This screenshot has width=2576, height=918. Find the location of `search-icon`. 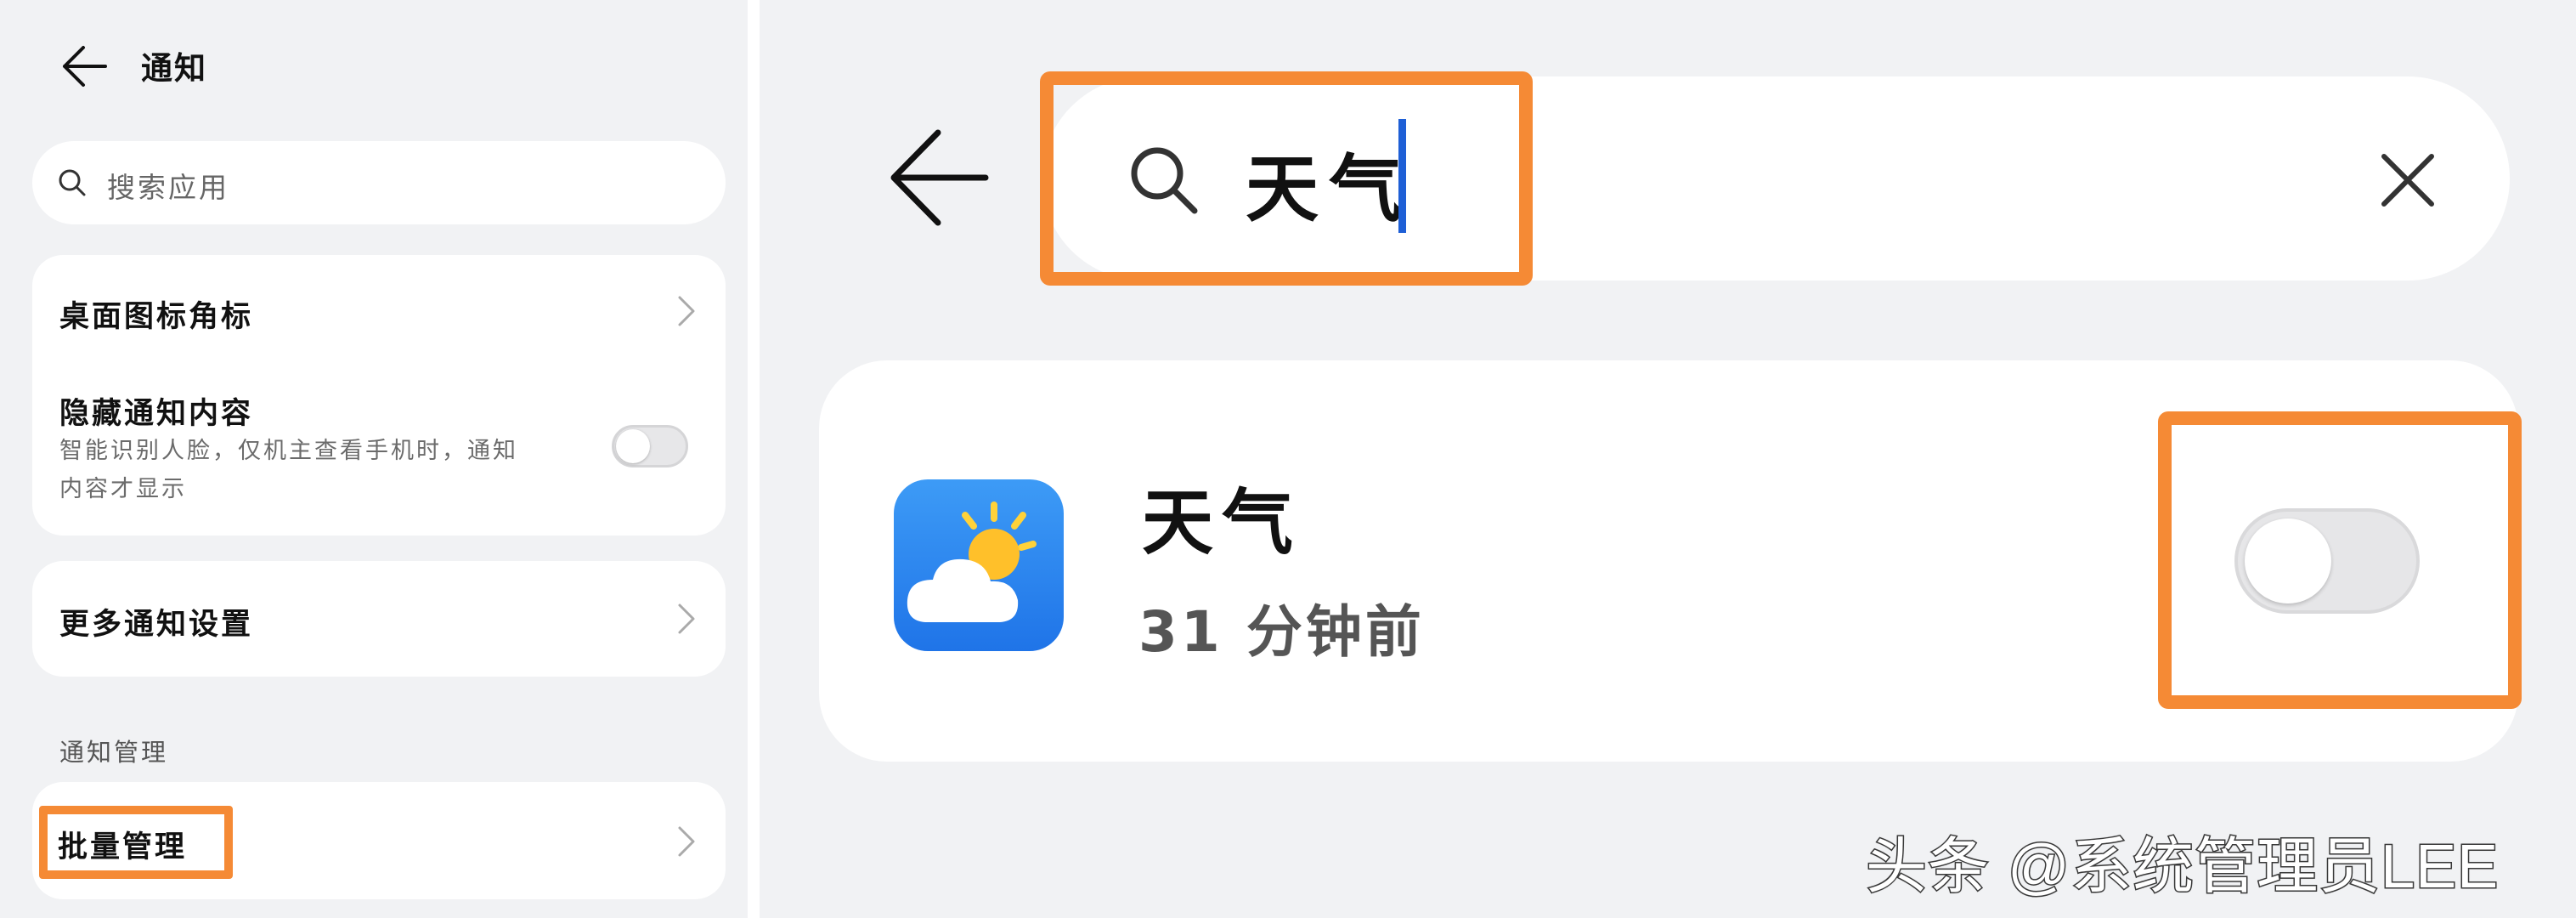

search-icon is located at coordinates (72, 182).